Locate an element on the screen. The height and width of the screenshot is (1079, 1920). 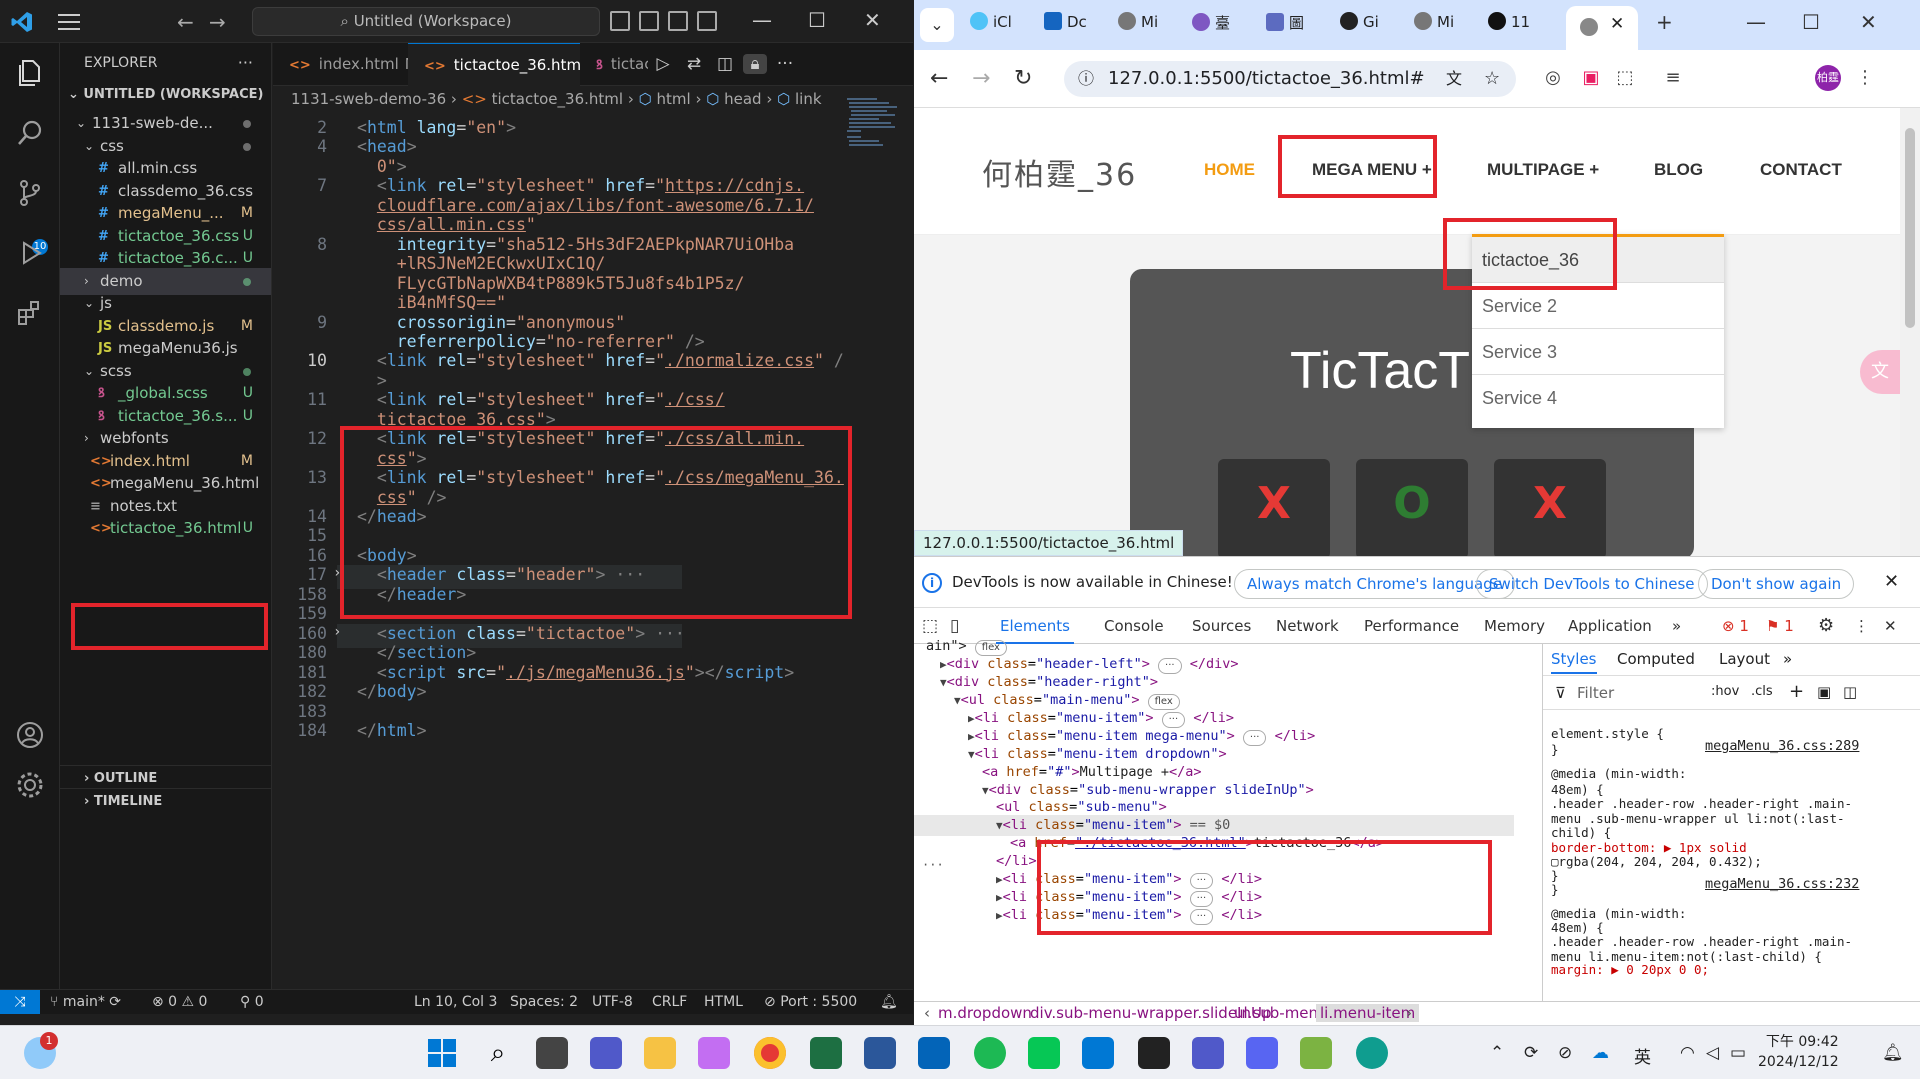
spotify-icon is located at coordinates (990, 1053).